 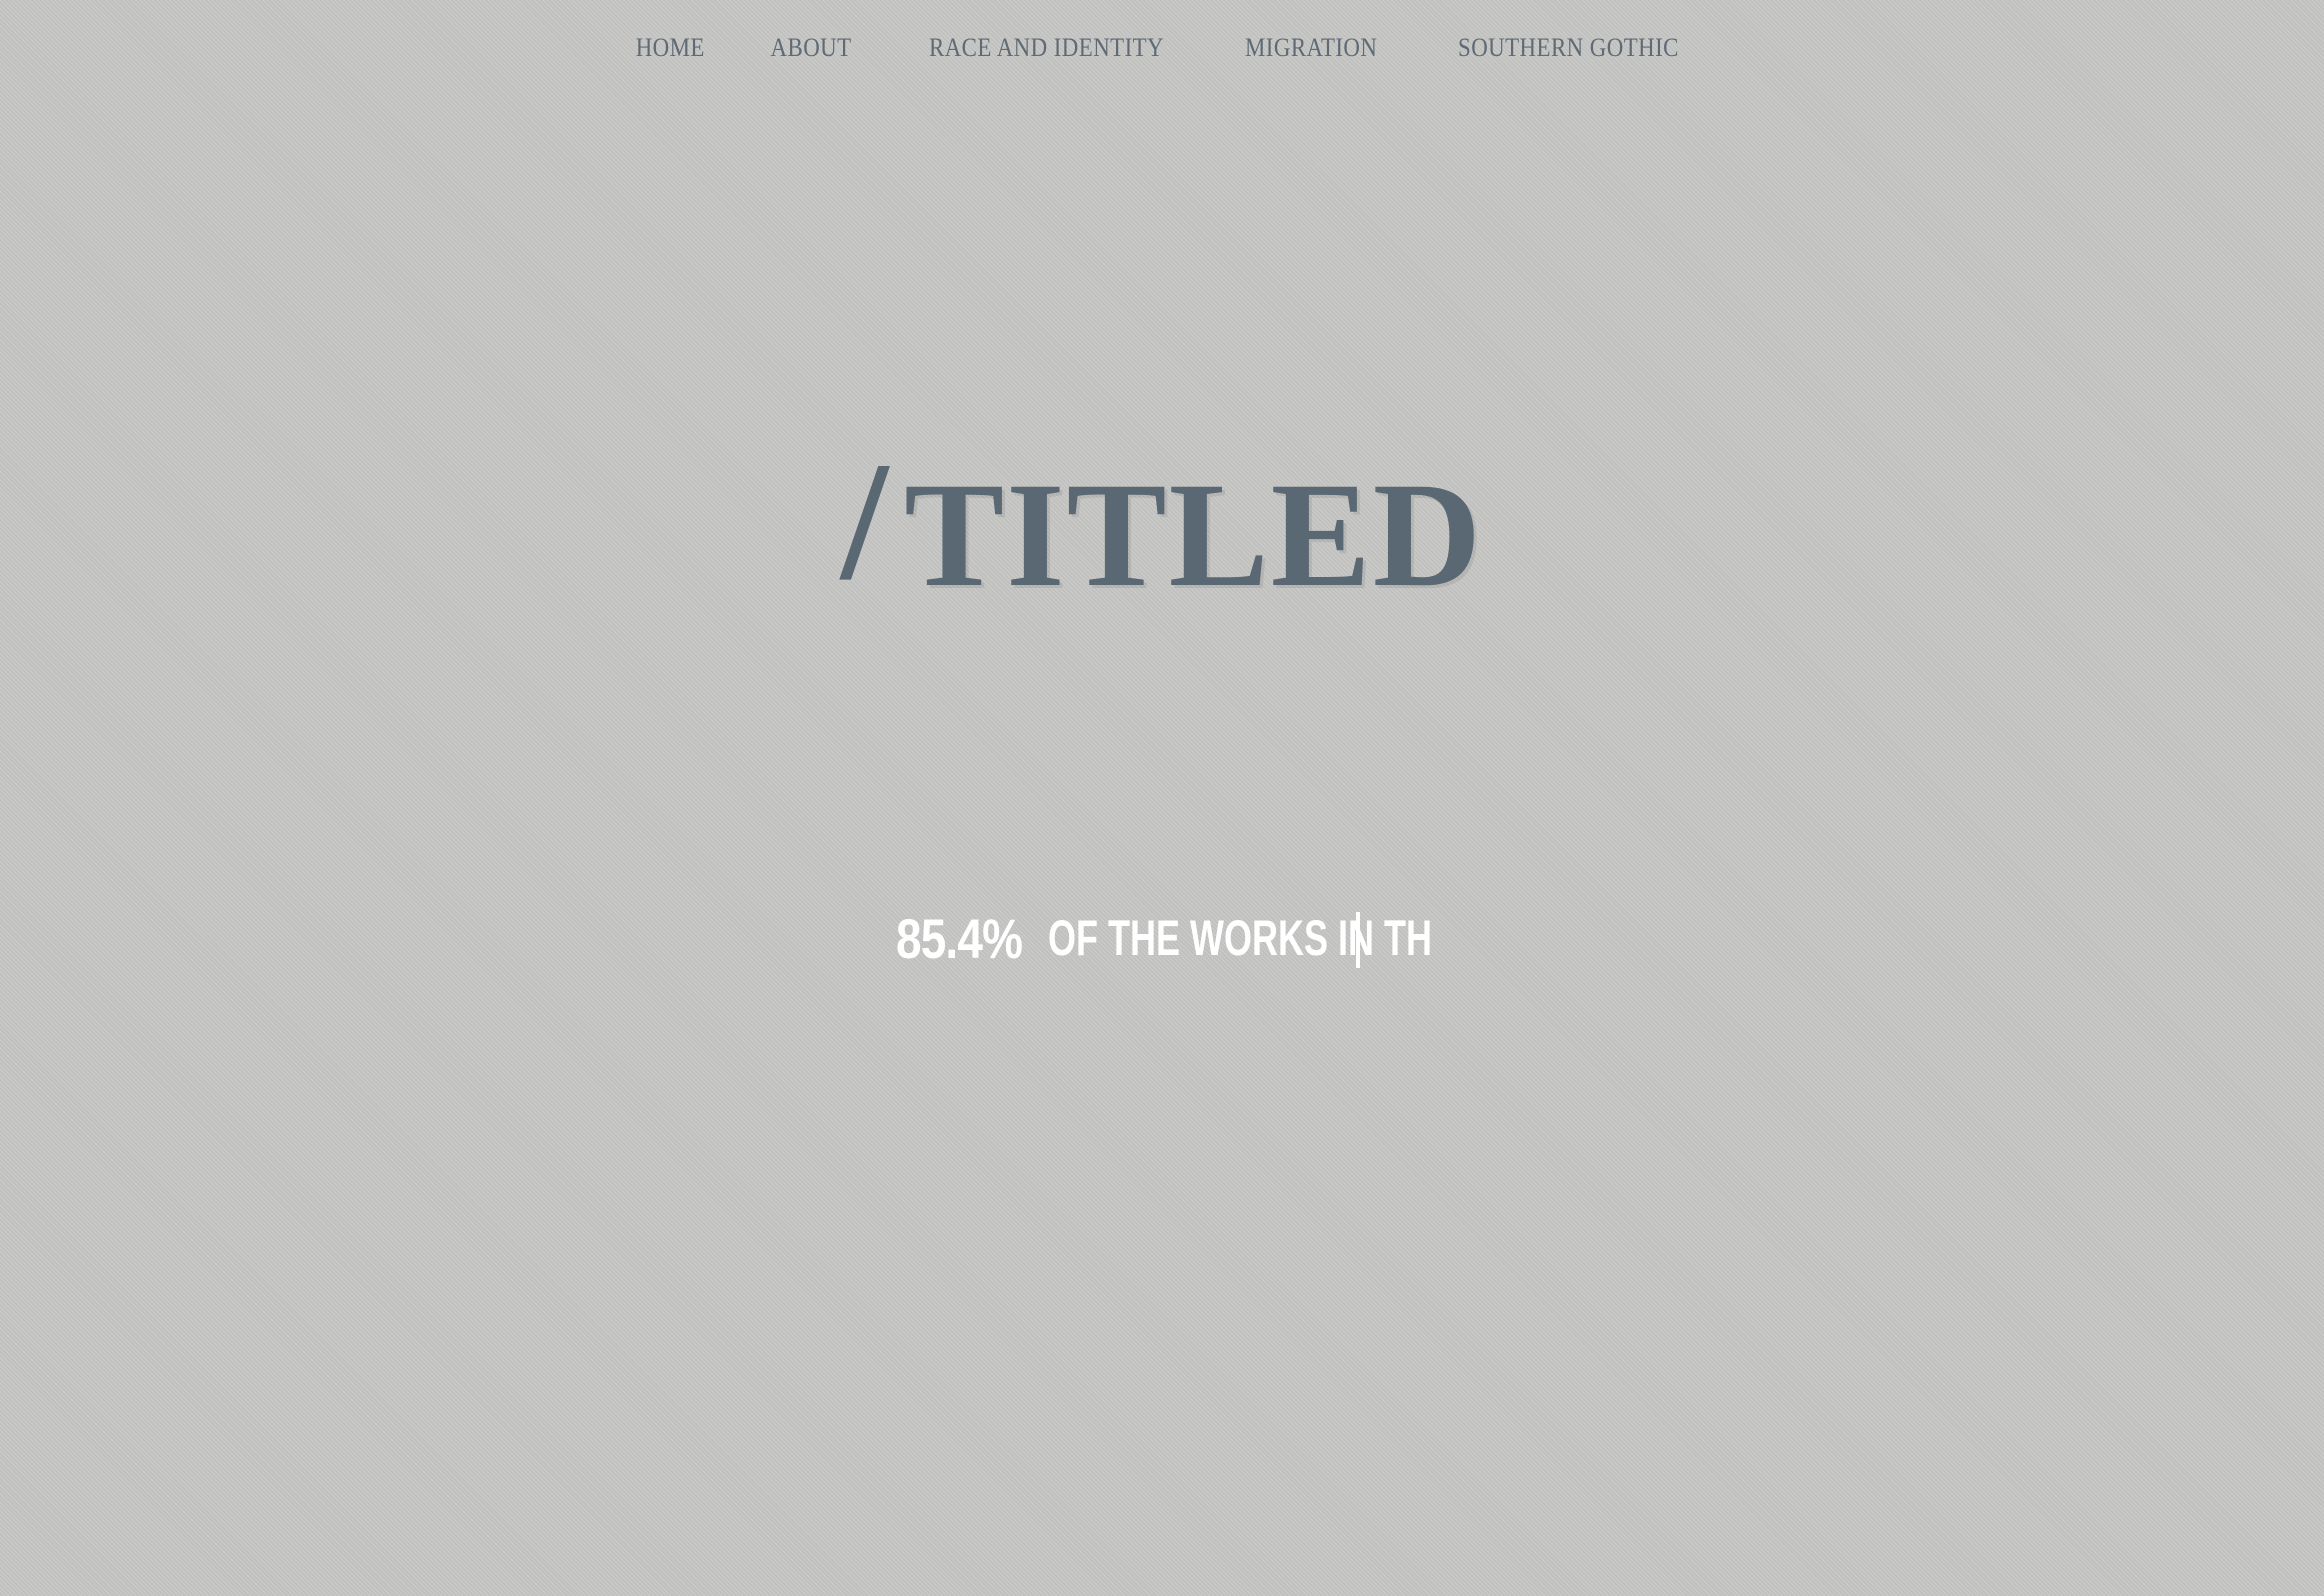 What do you see at coordinates (1358, 940) in the screenshot?
I see `typing-cursor` at bounding box center [1358, 940].